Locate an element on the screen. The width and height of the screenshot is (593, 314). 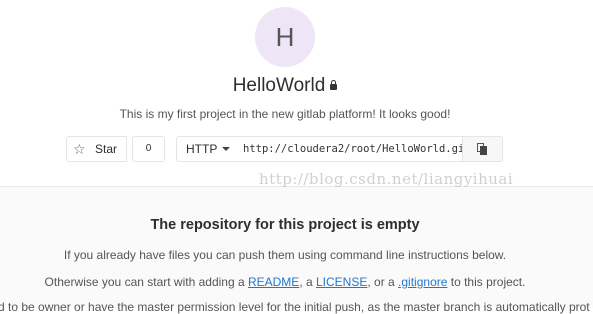
watermark: http://blog.csdn.net/liangyihuai is located at coordinates (386, 179).